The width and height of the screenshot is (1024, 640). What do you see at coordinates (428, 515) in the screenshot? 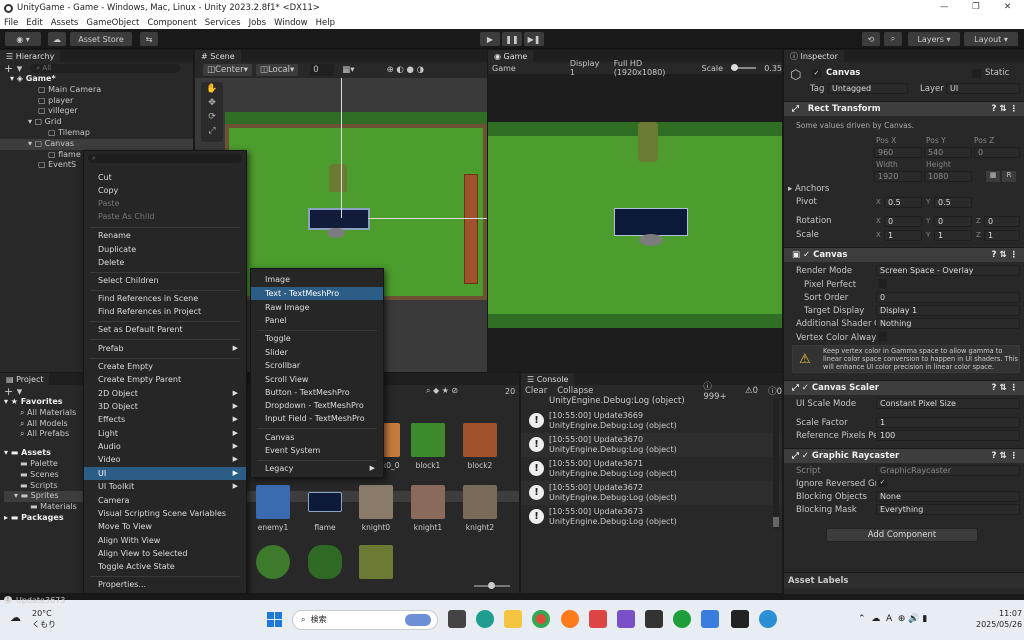
I see `asset-item: knight1` at bounding box center [428, 515].